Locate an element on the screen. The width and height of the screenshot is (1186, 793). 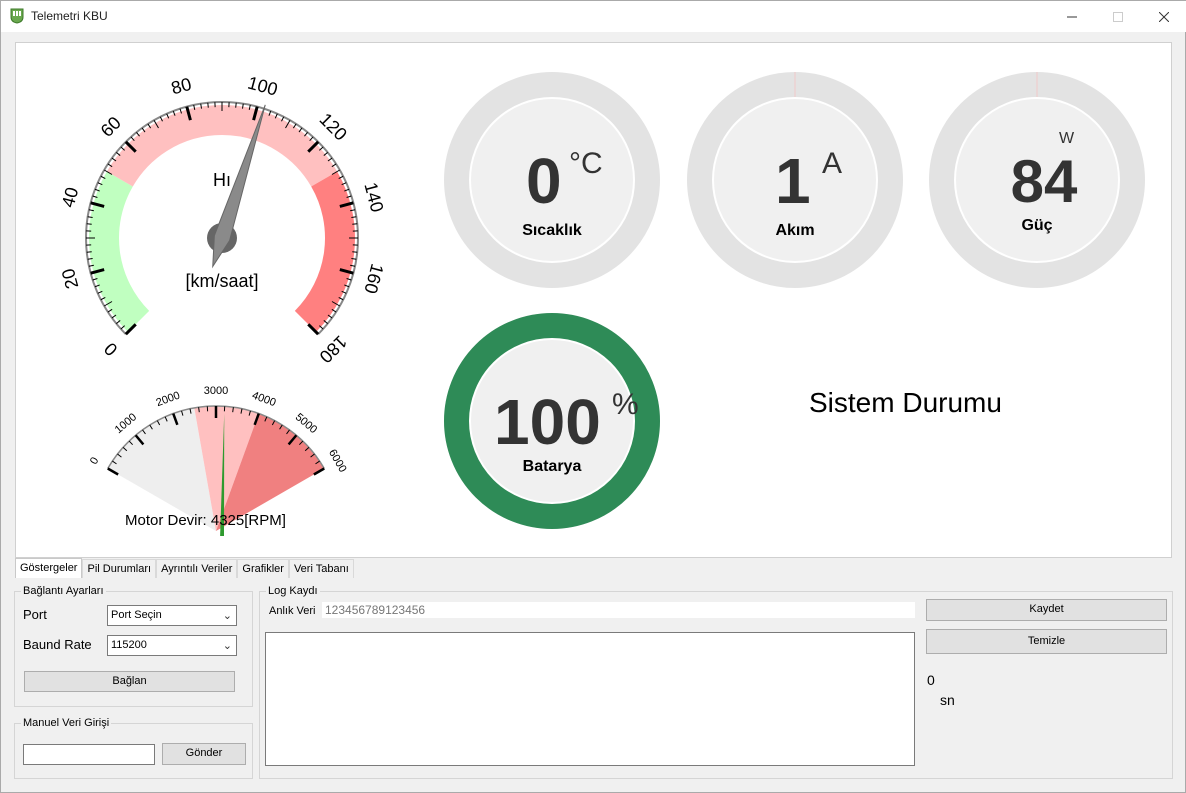
current-unit: A is located at coordinates (832, 163).